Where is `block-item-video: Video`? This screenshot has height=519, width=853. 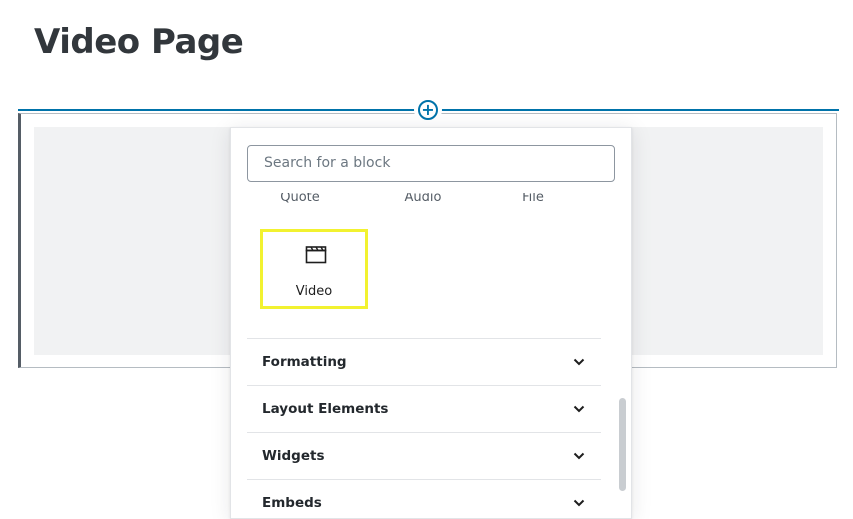 block-item-video: Video is located at coordinates (314, 269).